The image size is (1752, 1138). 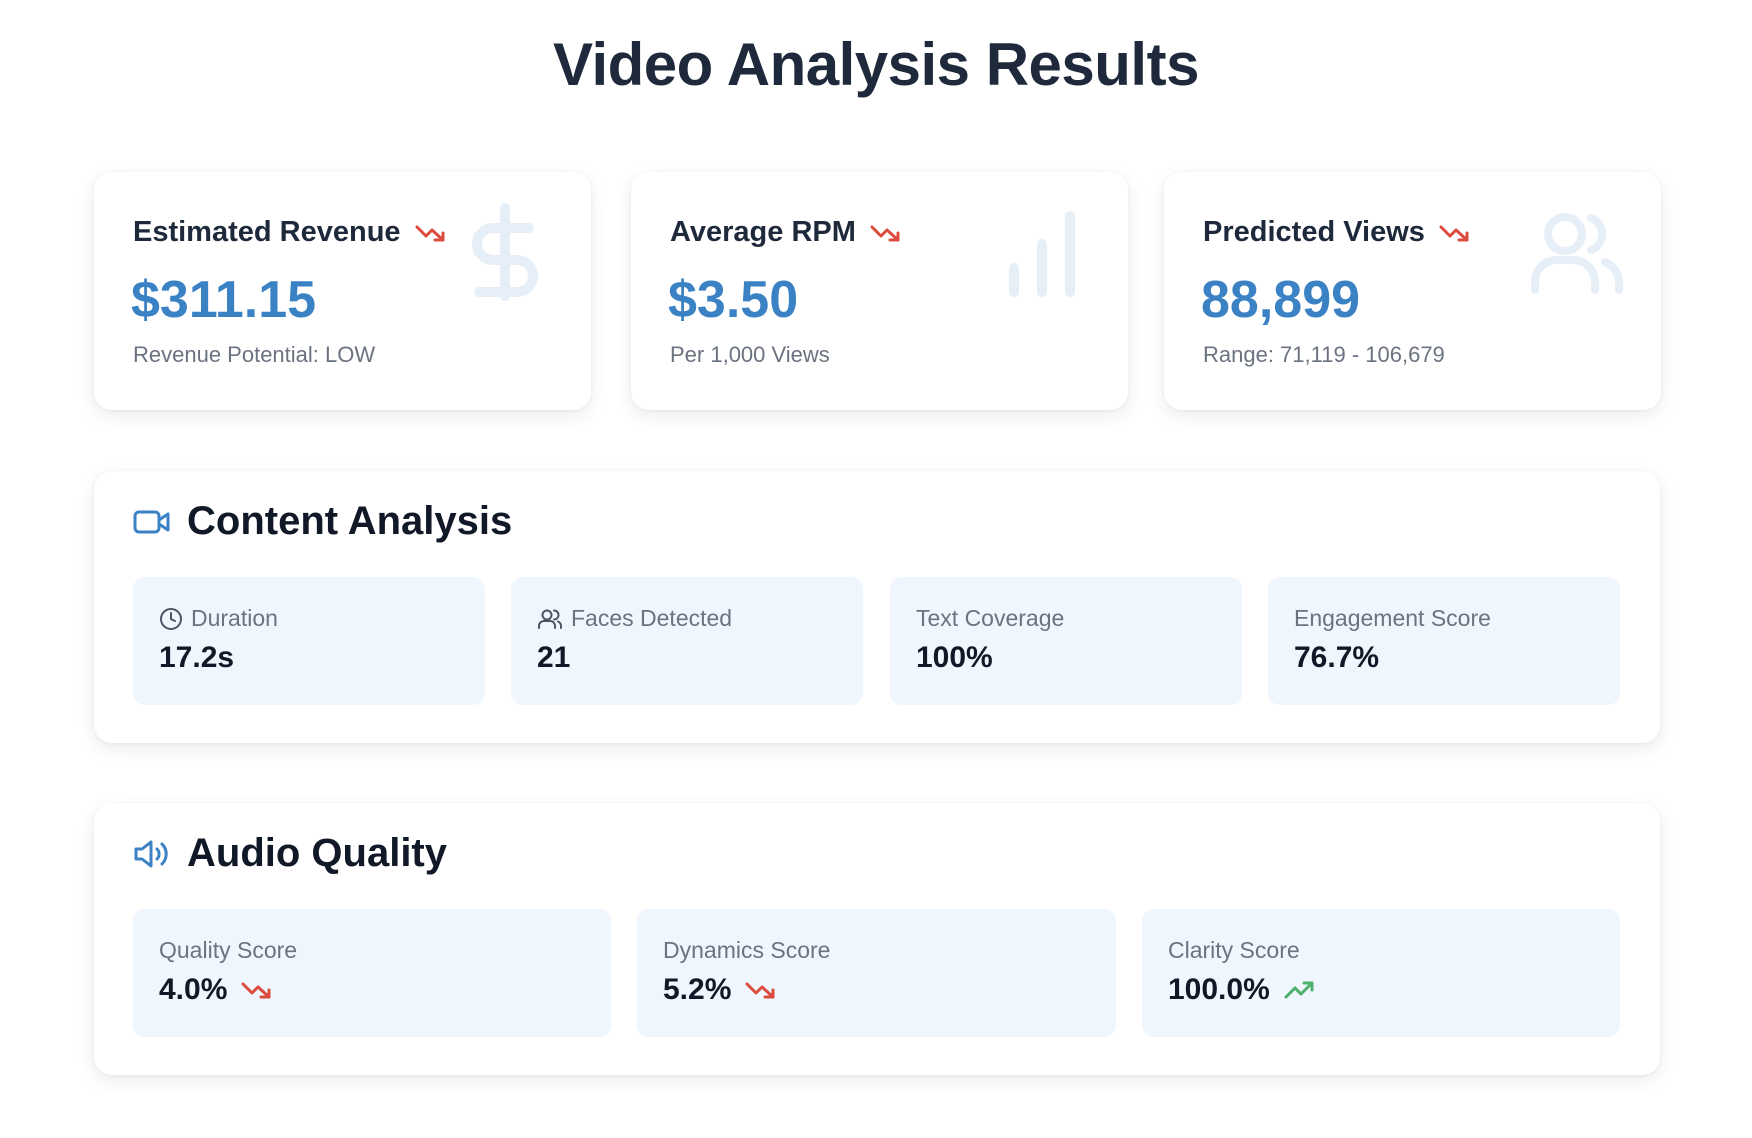 I want to click on tile-label: Dynamics Score, so click(x=746, y=950).